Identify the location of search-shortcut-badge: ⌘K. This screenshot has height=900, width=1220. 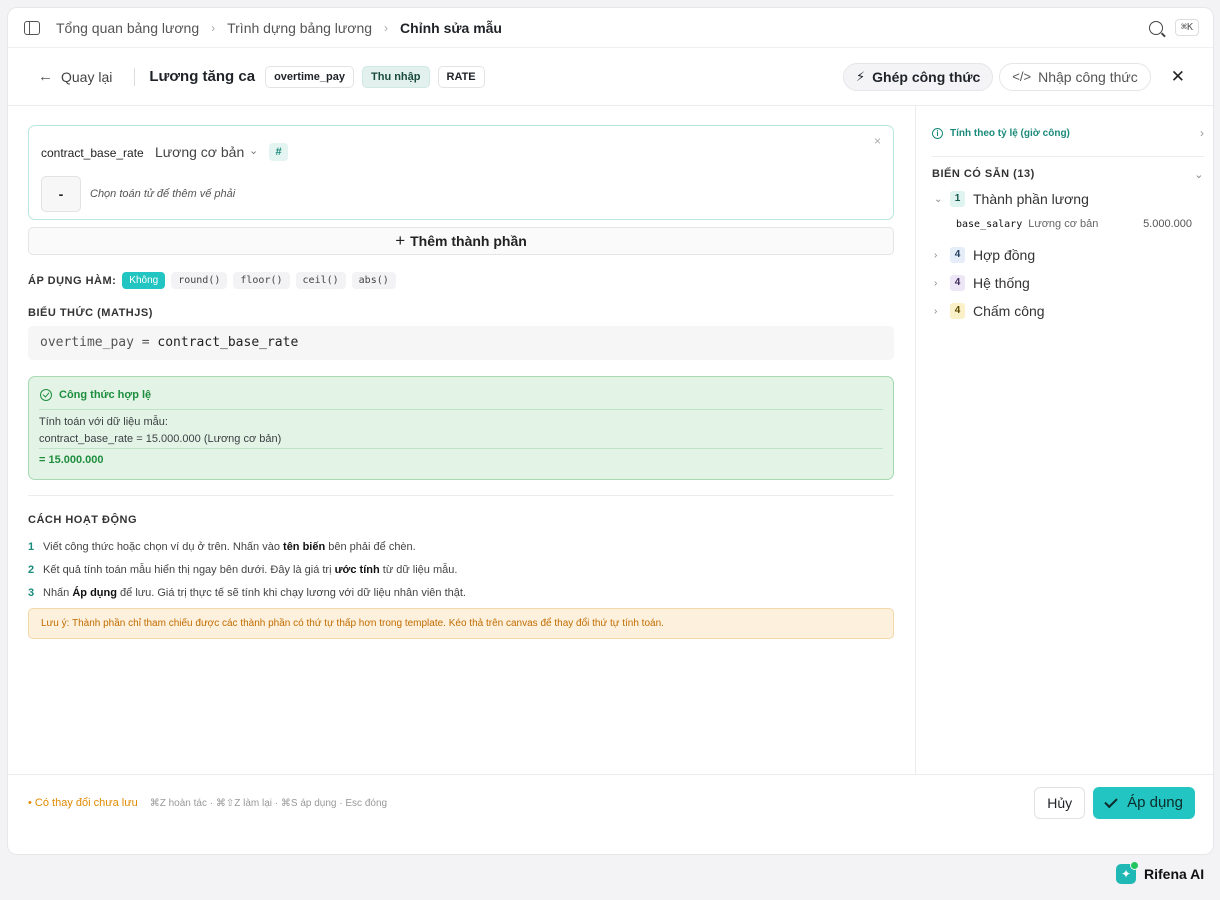
(1186, 27).